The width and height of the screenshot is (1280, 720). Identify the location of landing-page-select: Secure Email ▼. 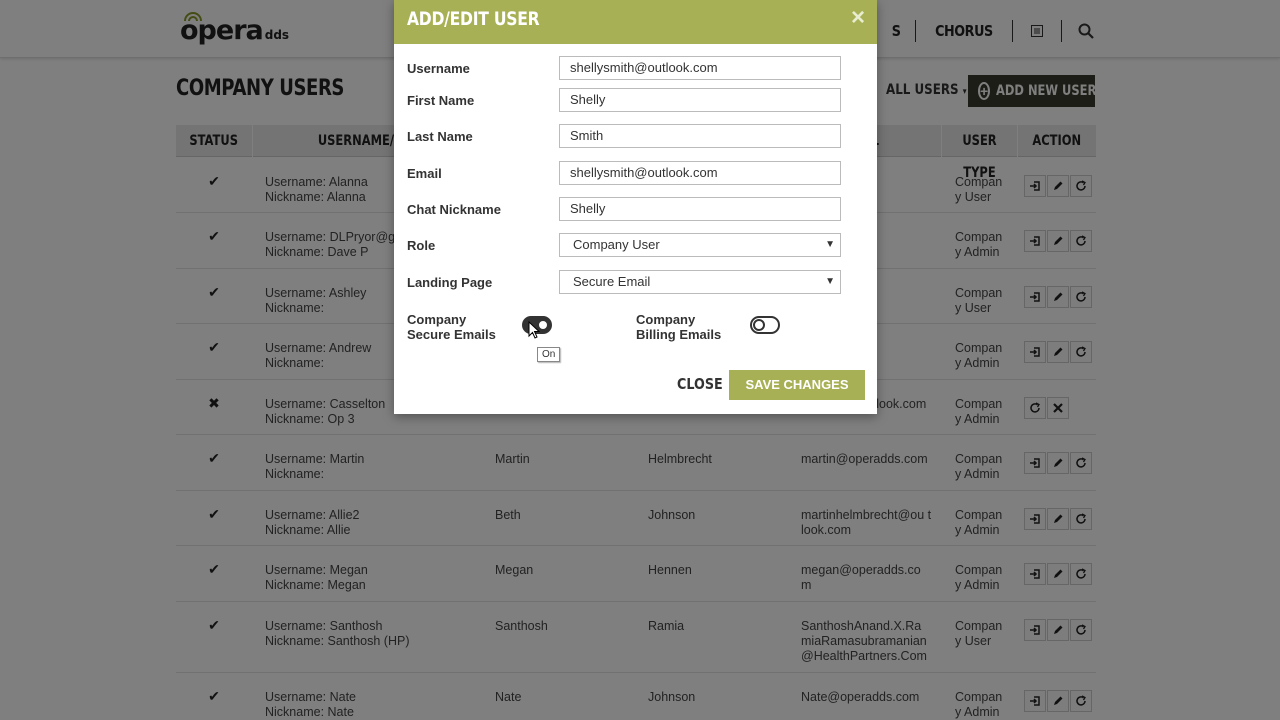
(700, 282).